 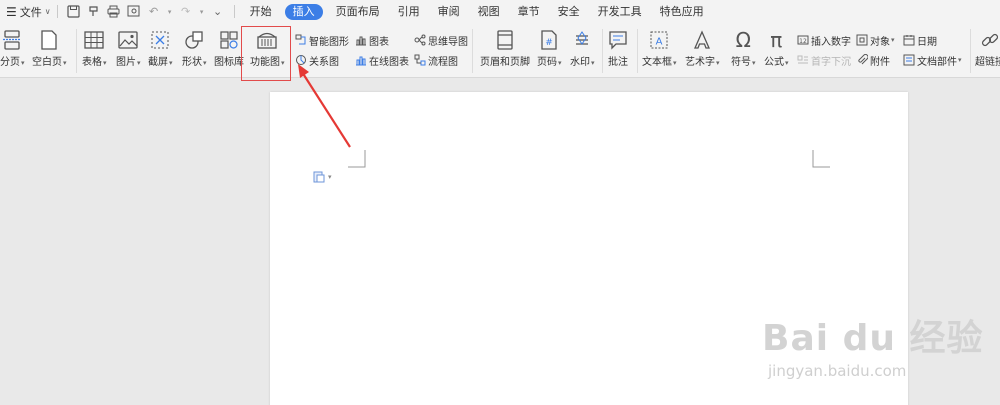 What do you see at coordinates (94, 12) in the screenshot?
I see `format-painter-icon` at bounding box center [94, 12].